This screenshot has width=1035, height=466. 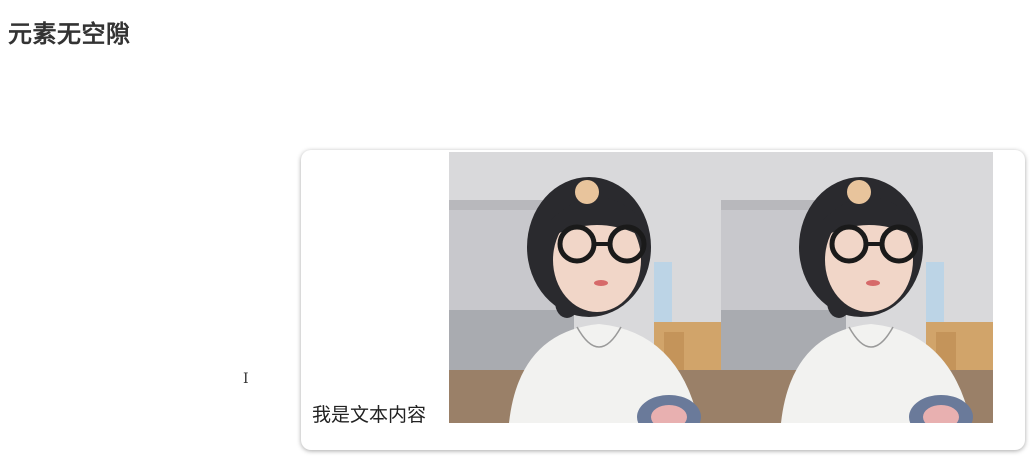 I want to click on page-title: 元素无空隙, so click(x=69, y=34).